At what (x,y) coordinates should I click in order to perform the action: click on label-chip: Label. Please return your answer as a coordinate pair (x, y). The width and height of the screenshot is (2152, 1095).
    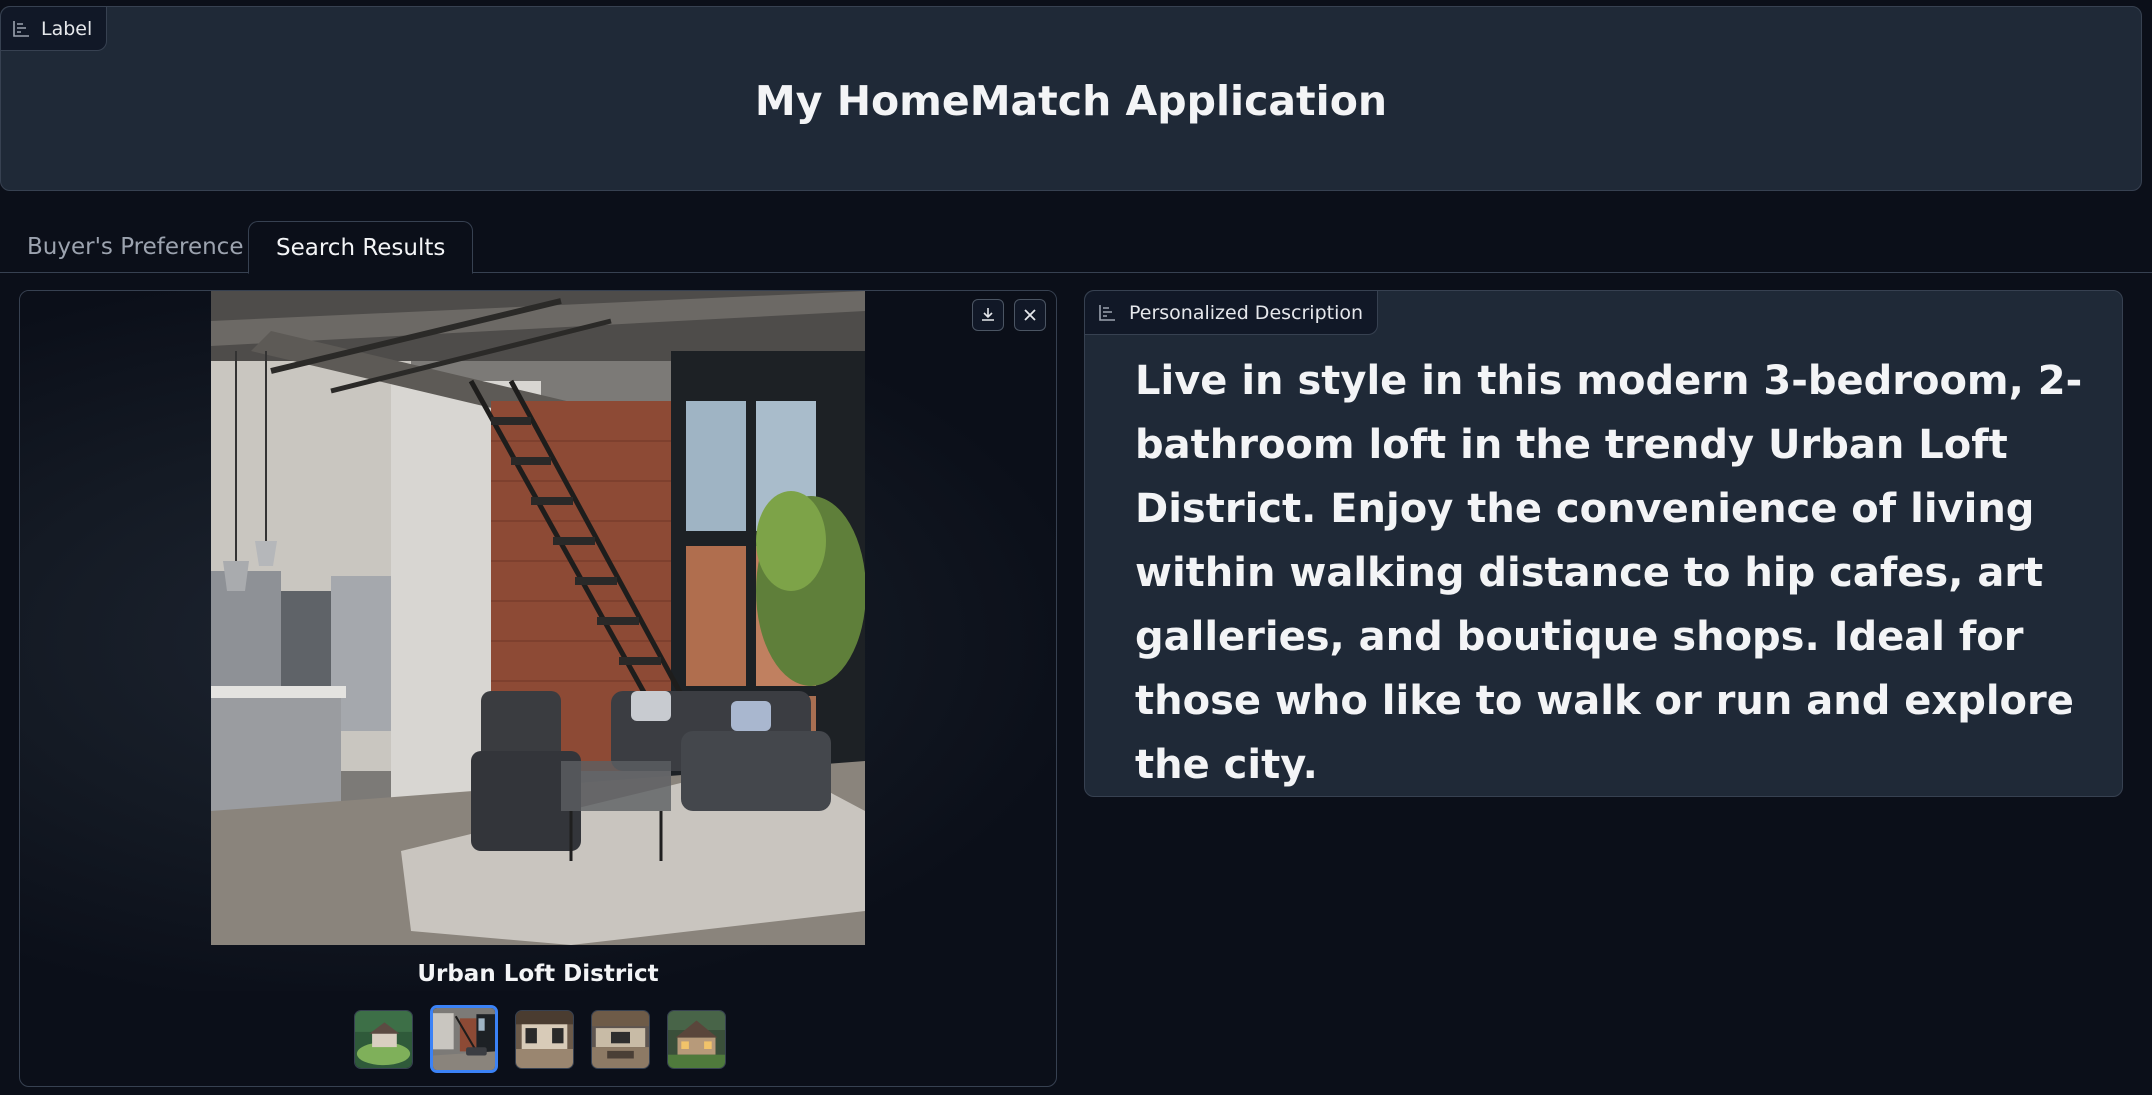
    Looking at the image, I should click on (54, 29).